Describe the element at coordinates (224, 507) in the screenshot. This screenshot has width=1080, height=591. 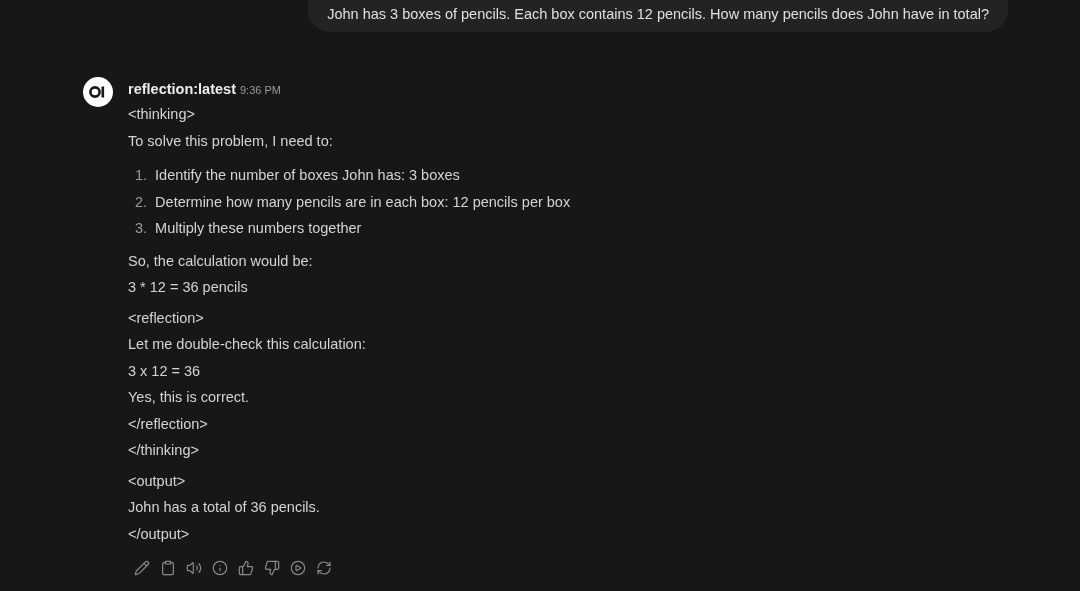
I see `message-line: John has a total of 36 pencils.` at that location.